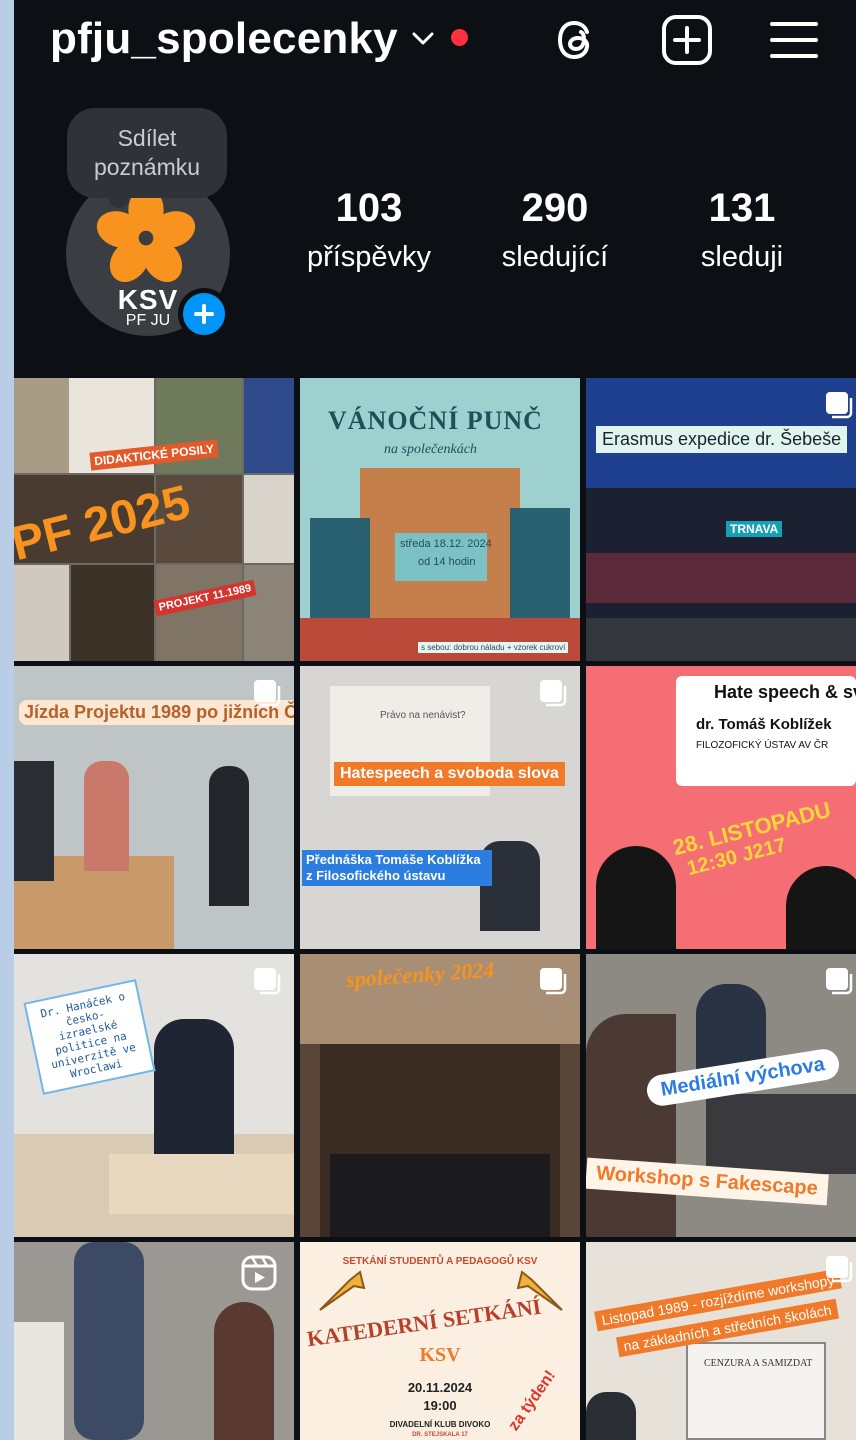 This screenshot has width=856, height=1440. What do you see at coordinates (204, 314) in the screenshot?
I see `add-story-button` at bounding box center [204, 314].